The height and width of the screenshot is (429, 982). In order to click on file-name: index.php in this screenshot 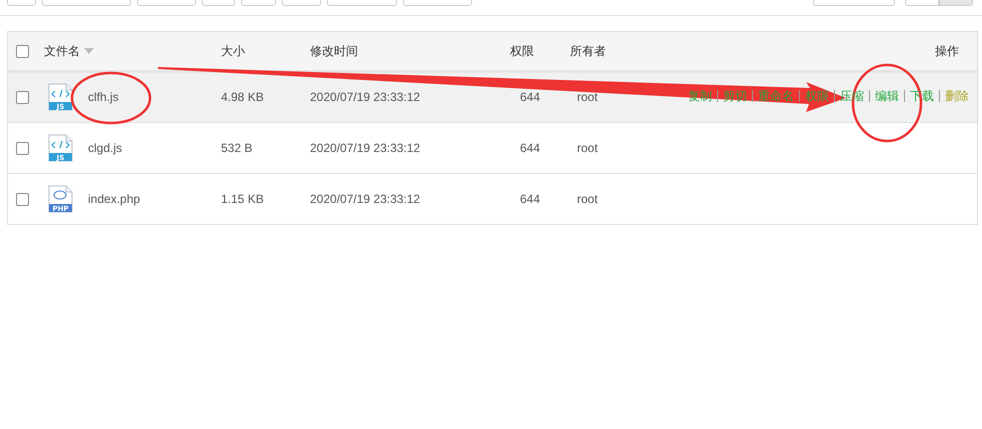, I will do `click(114, 199)`.